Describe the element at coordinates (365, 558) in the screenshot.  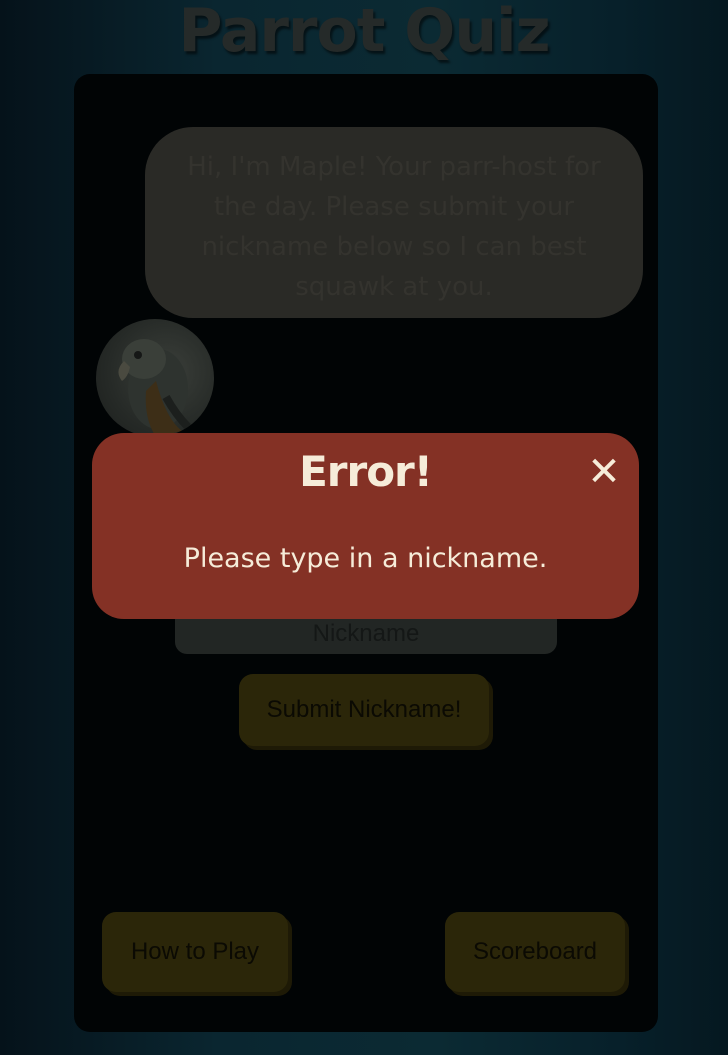
I see `modal-message: Please type in a nickname.` at that location.